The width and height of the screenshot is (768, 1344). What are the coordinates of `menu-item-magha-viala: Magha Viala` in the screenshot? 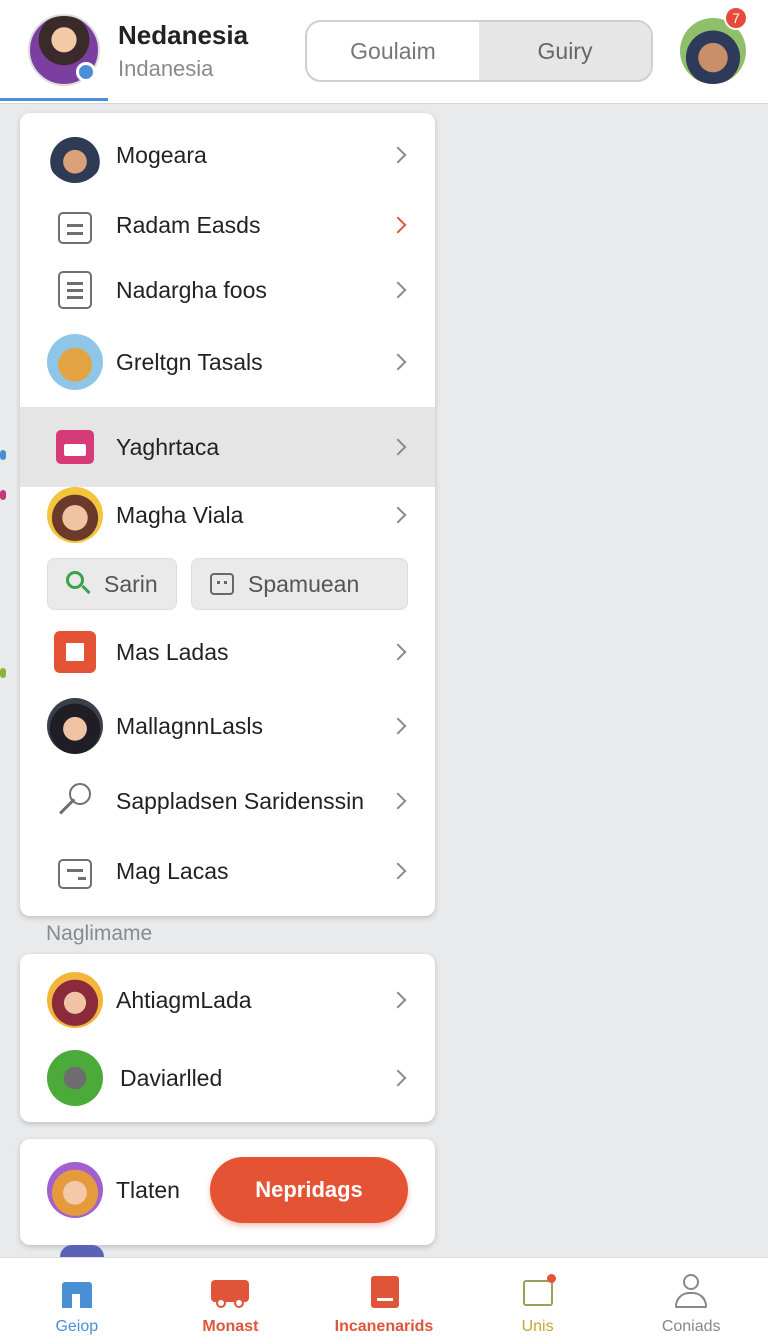 It's located at (227, 515).